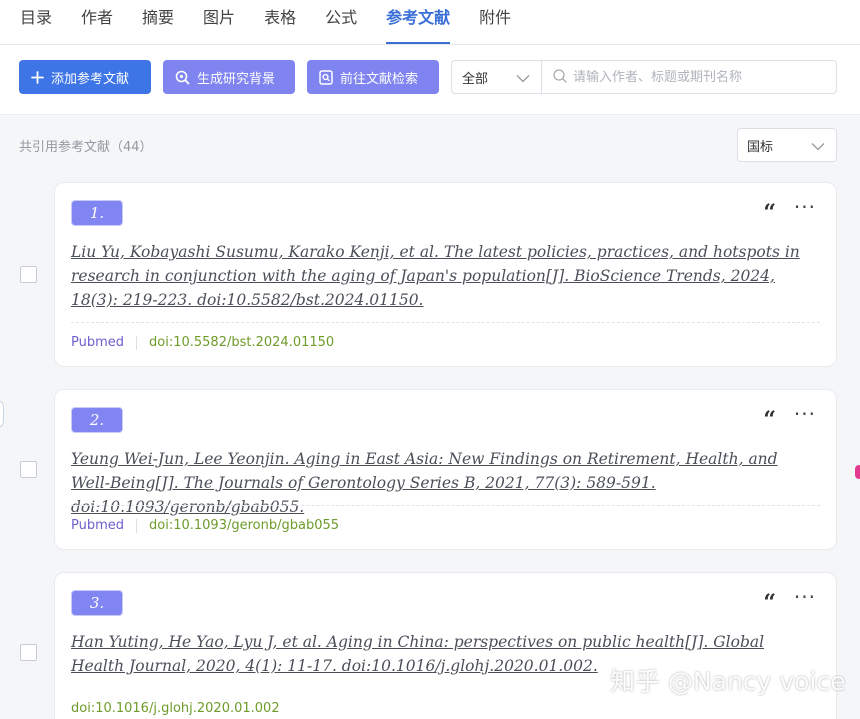 This screenshot has width=860, height=719. What do you see at coordinates (560, 77) in the screenshot?
I see `search-icon` at bounding box center [560, 77].